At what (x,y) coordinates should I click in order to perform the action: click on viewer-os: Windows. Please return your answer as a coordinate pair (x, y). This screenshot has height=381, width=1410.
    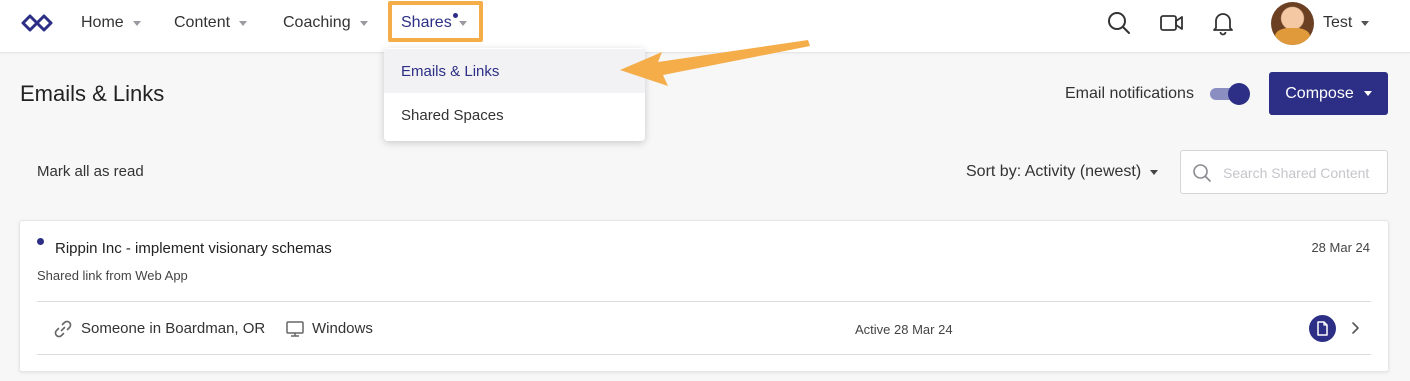
    Looking at the image, I should click on (342, 328).